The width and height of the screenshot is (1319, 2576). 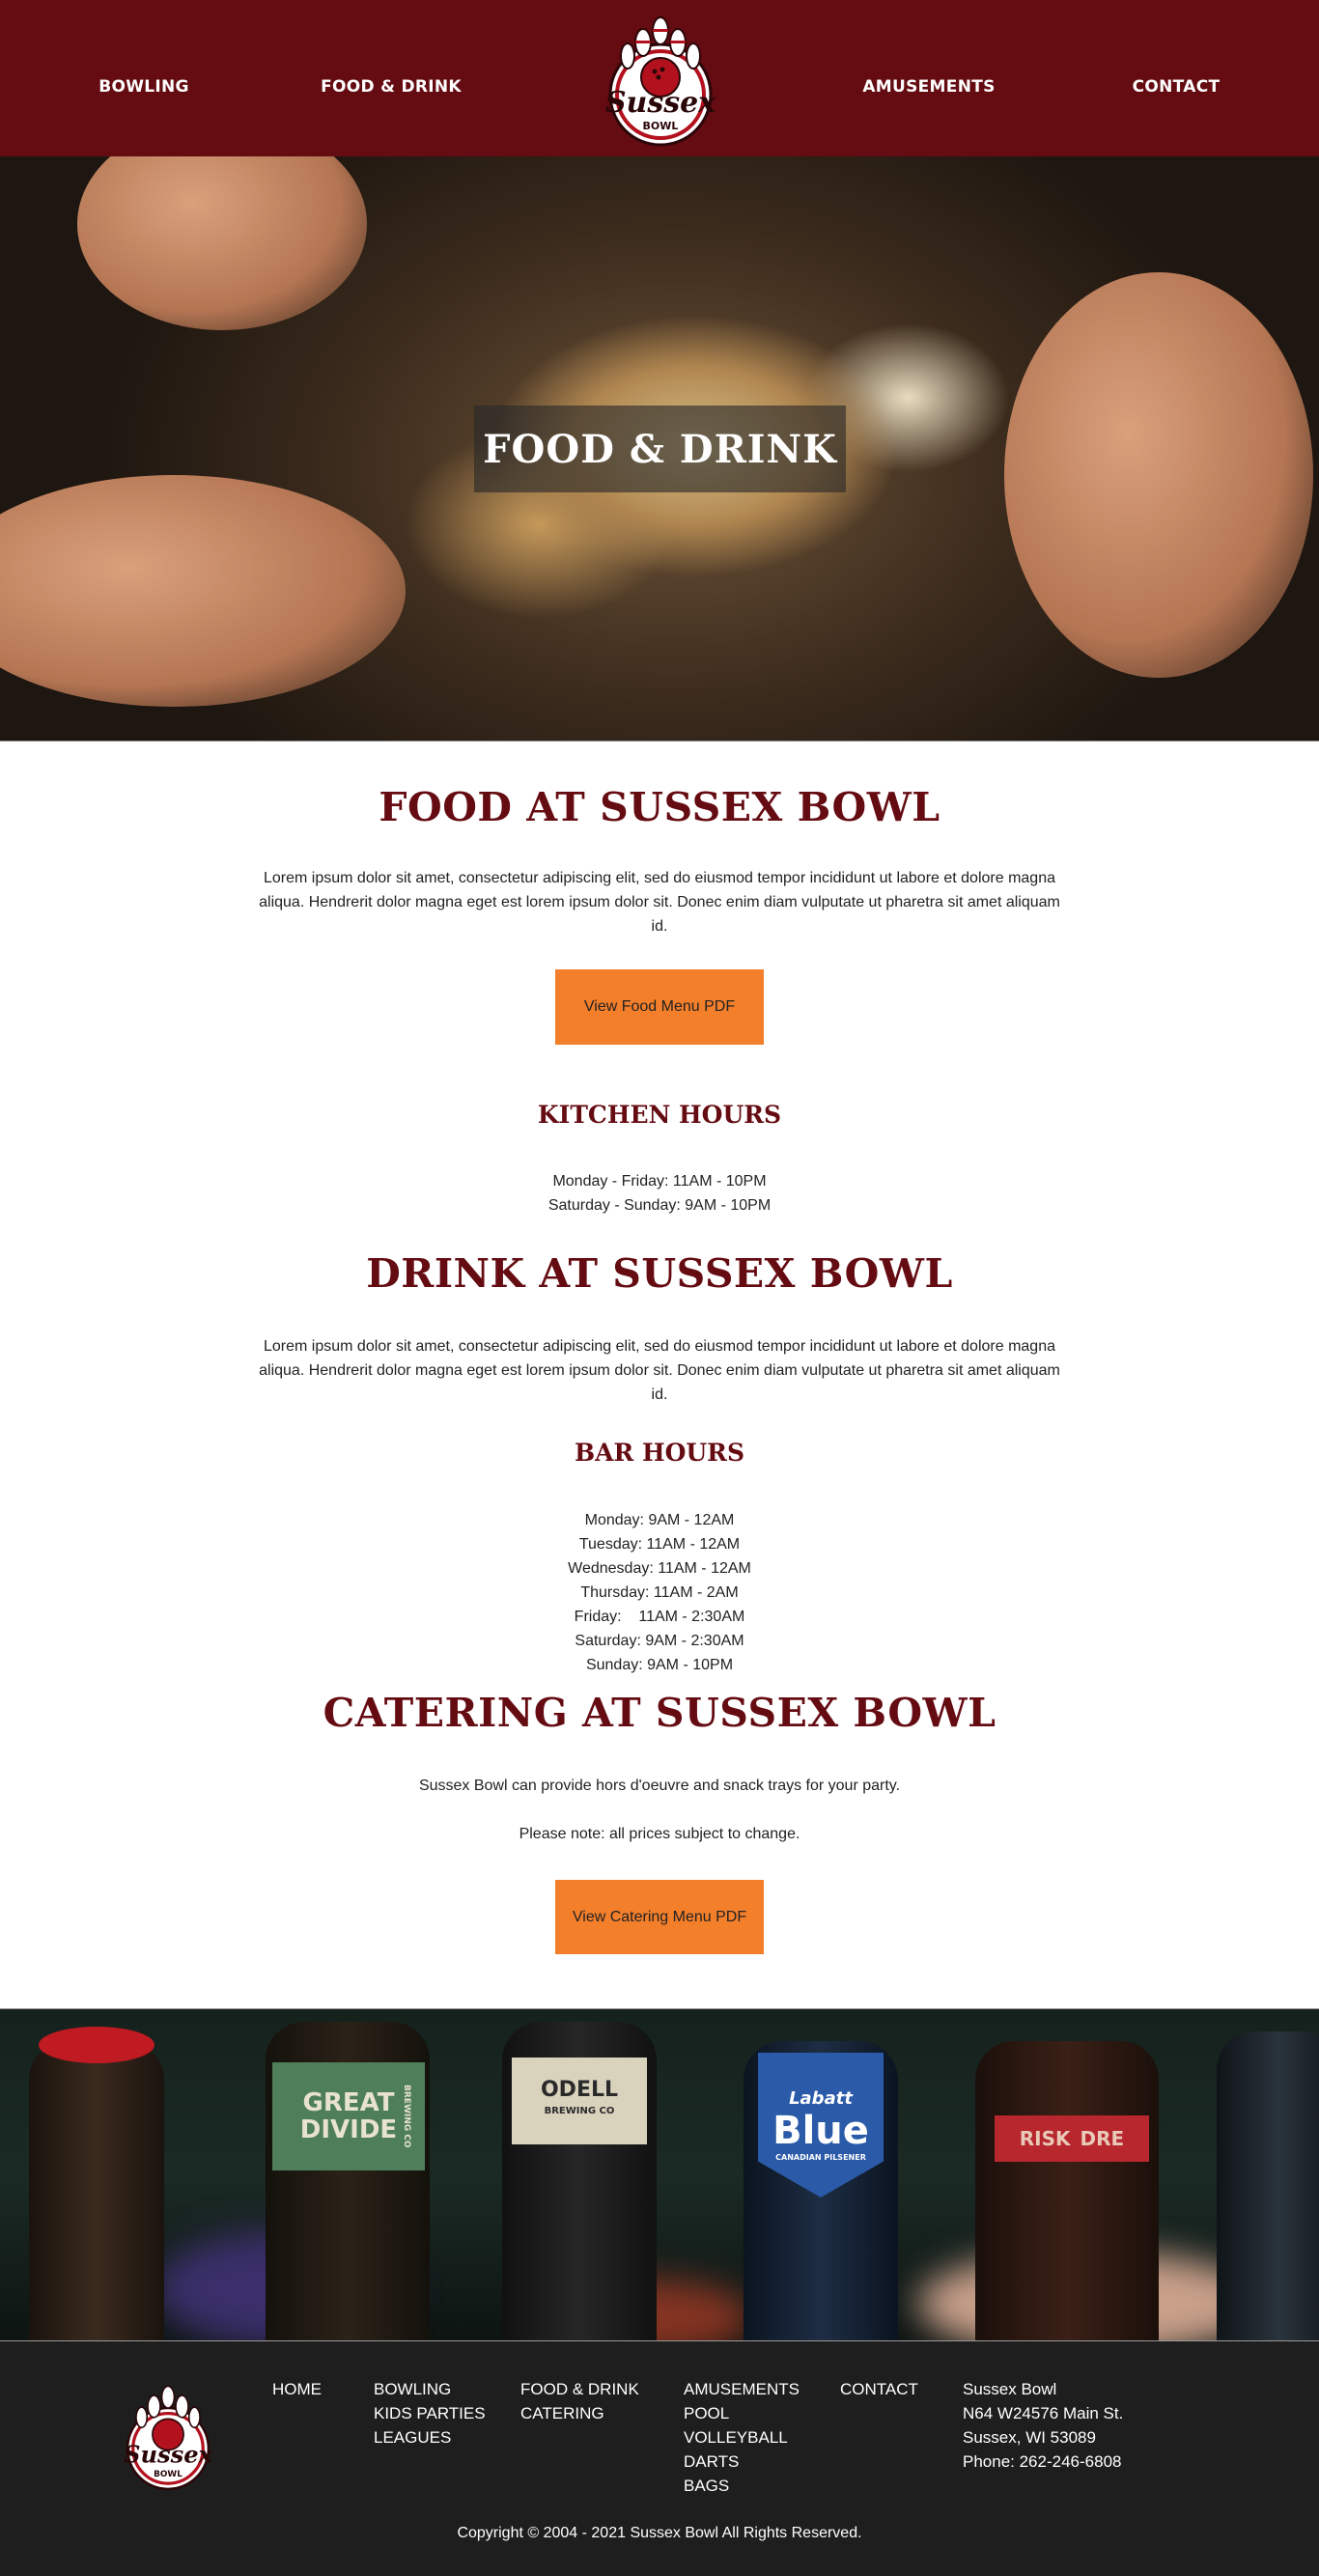 I want to click on footer-col-amusements: AMUSEMENTS POOL VOLLEYBALL DARTS BAGS, so click(x=742, y=2438).